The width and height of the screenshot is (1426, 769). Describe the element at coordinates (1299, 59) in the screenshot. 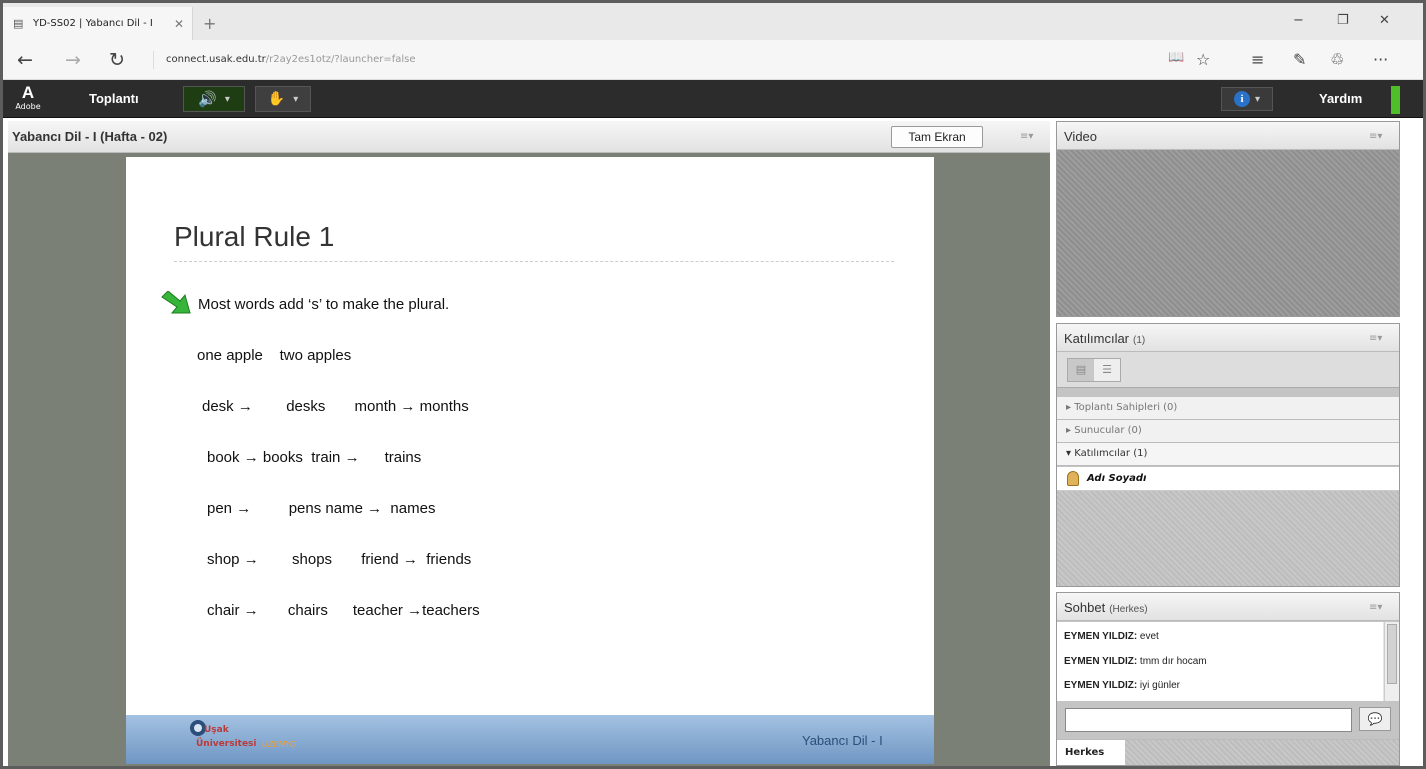

I see `web-note-icon: ✎` at that location.